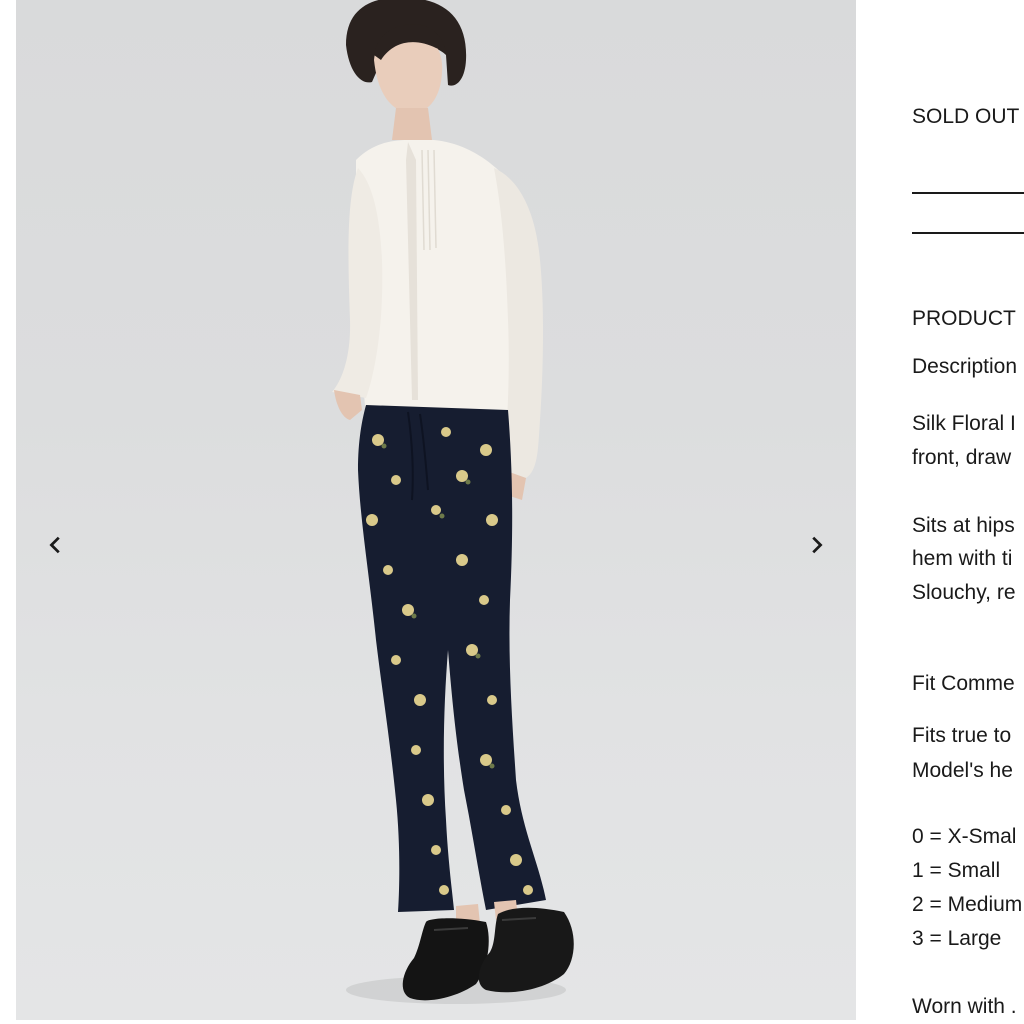 The height and width of the screenshot is (1024, 1024). I want to click on description-line: Sits at hips, so click(963, 525).